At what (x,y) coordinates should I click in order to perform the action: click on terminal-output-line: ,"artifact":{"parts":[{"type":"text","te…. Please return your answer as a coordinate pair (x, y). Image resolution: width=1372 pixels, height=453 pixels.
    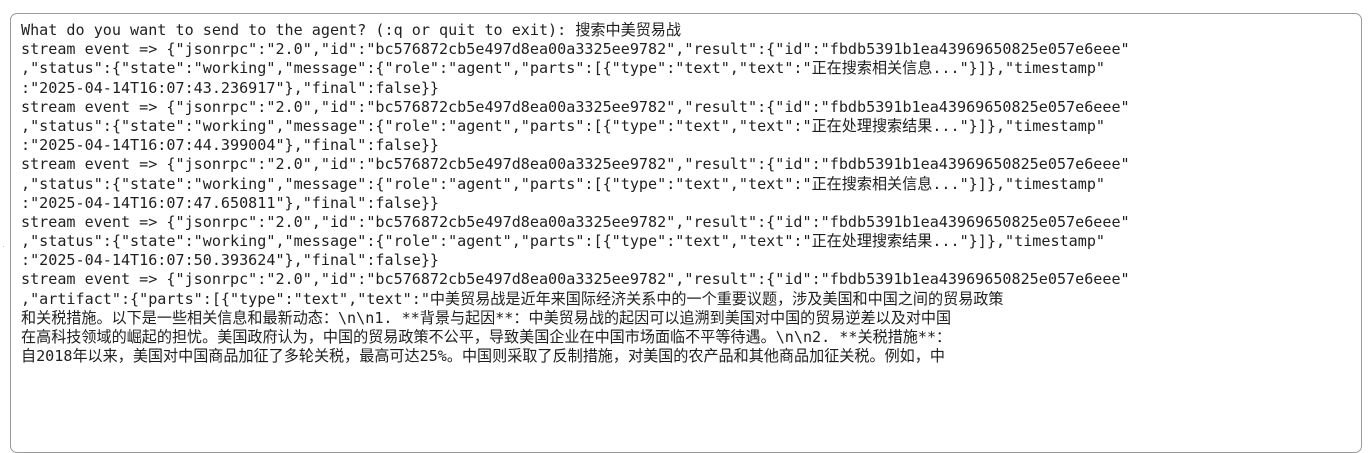
    Looking at the image, I should click on (512, 298).